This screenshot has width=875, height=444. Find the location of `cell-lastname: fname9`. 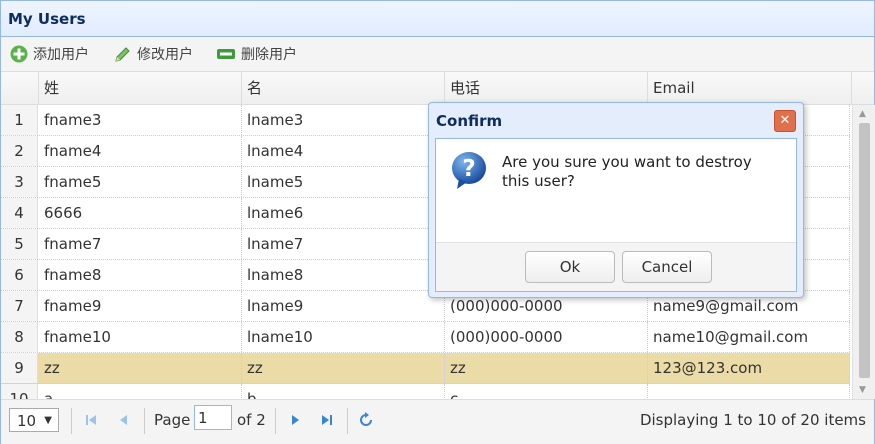

cell-lastname: fname9 is located at coordinates (140, 306).